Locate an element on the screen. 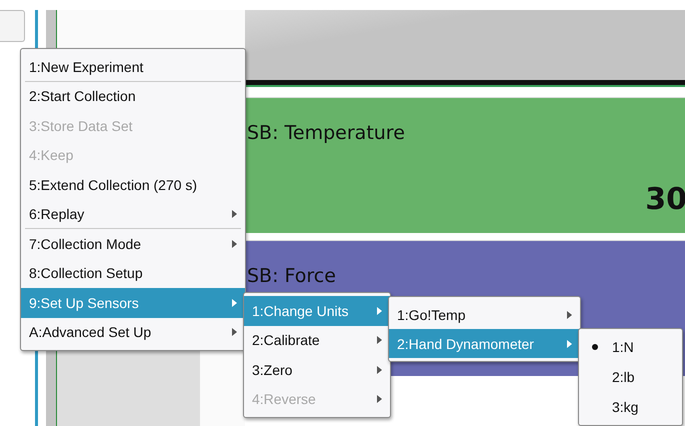 This screenshot has width=685, height=426. sensor-label: SB: Temperature is located at coordinates (326, 133).